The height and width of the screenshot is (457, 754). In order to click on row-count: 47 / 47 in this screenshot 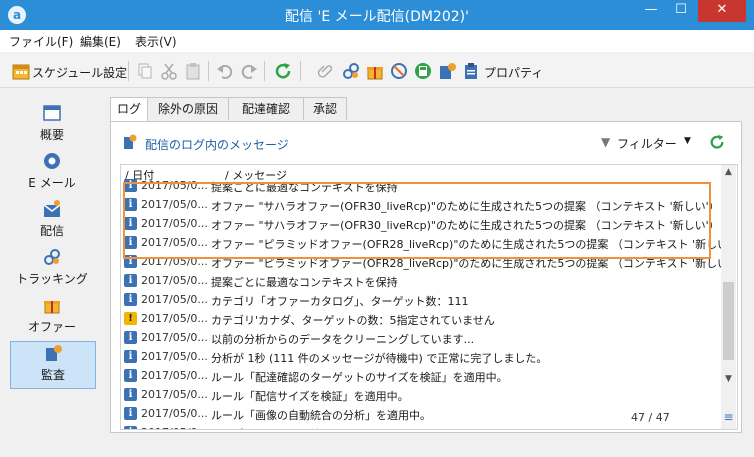, I will do `click(650, 417)`.